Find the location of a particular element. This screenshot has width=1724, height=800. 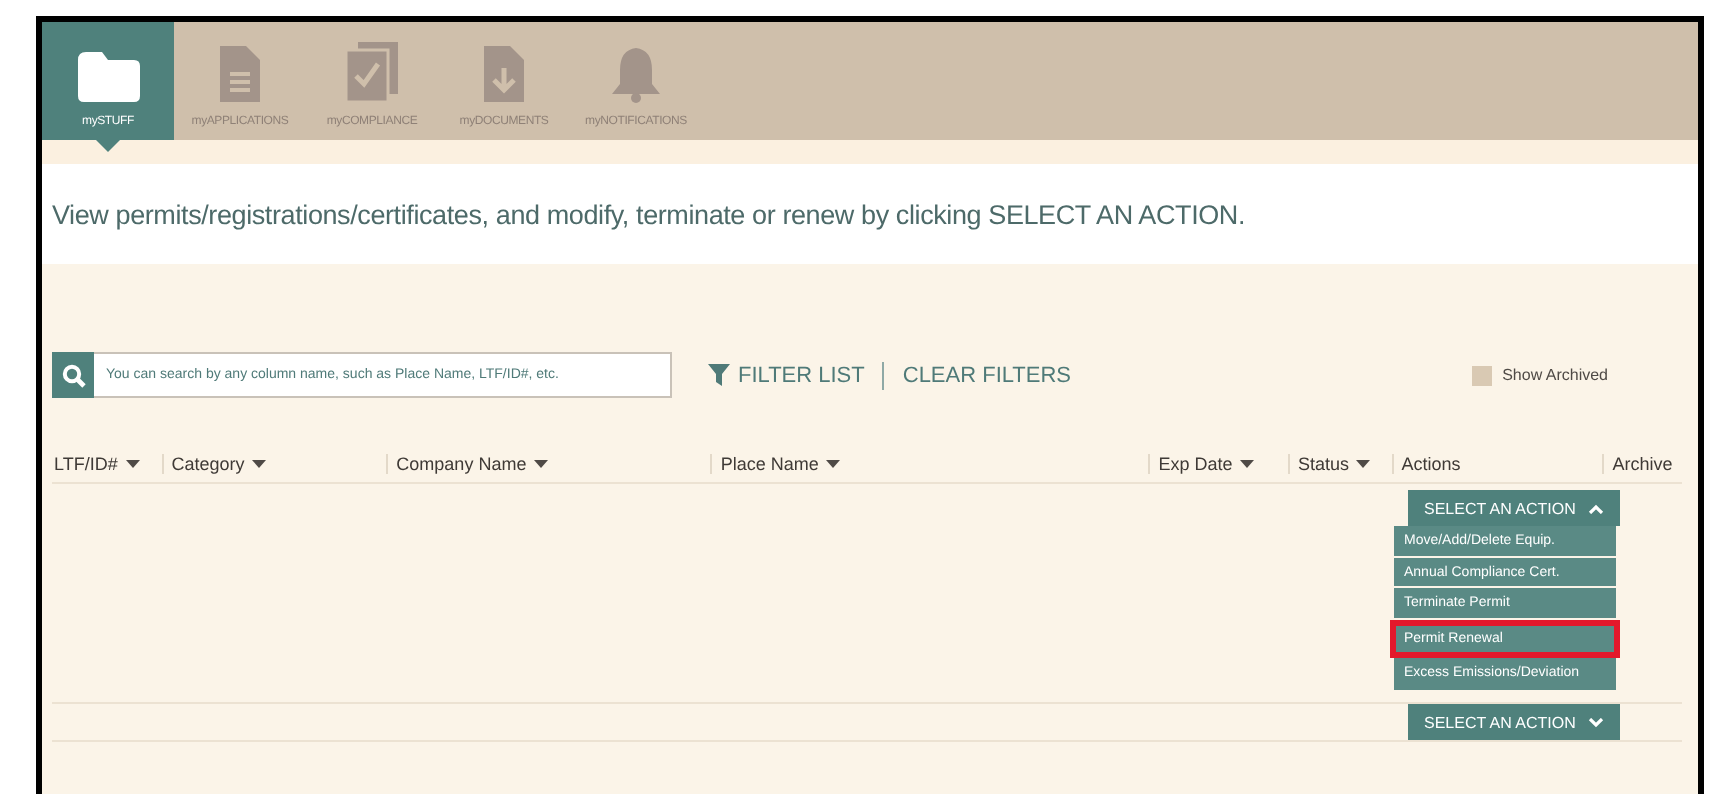

column-header: LTF/ID# is located at coordinates (86, 463).